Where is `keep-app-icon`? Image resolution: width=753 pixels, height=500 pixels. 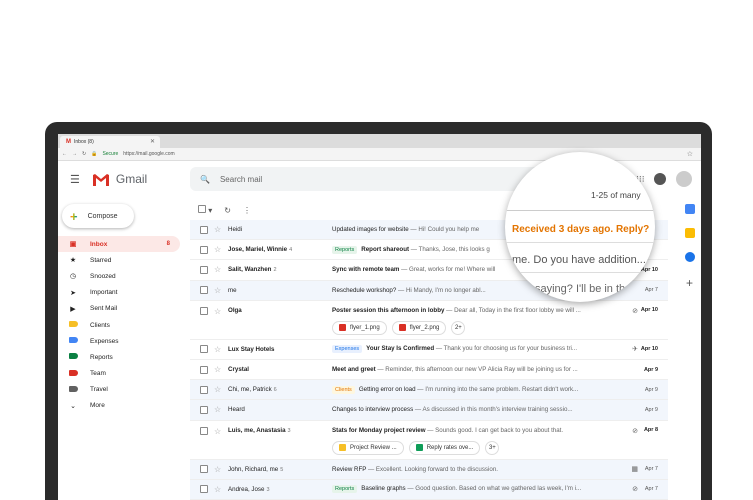
keep-app-icon is located at coordinates (689, 233).